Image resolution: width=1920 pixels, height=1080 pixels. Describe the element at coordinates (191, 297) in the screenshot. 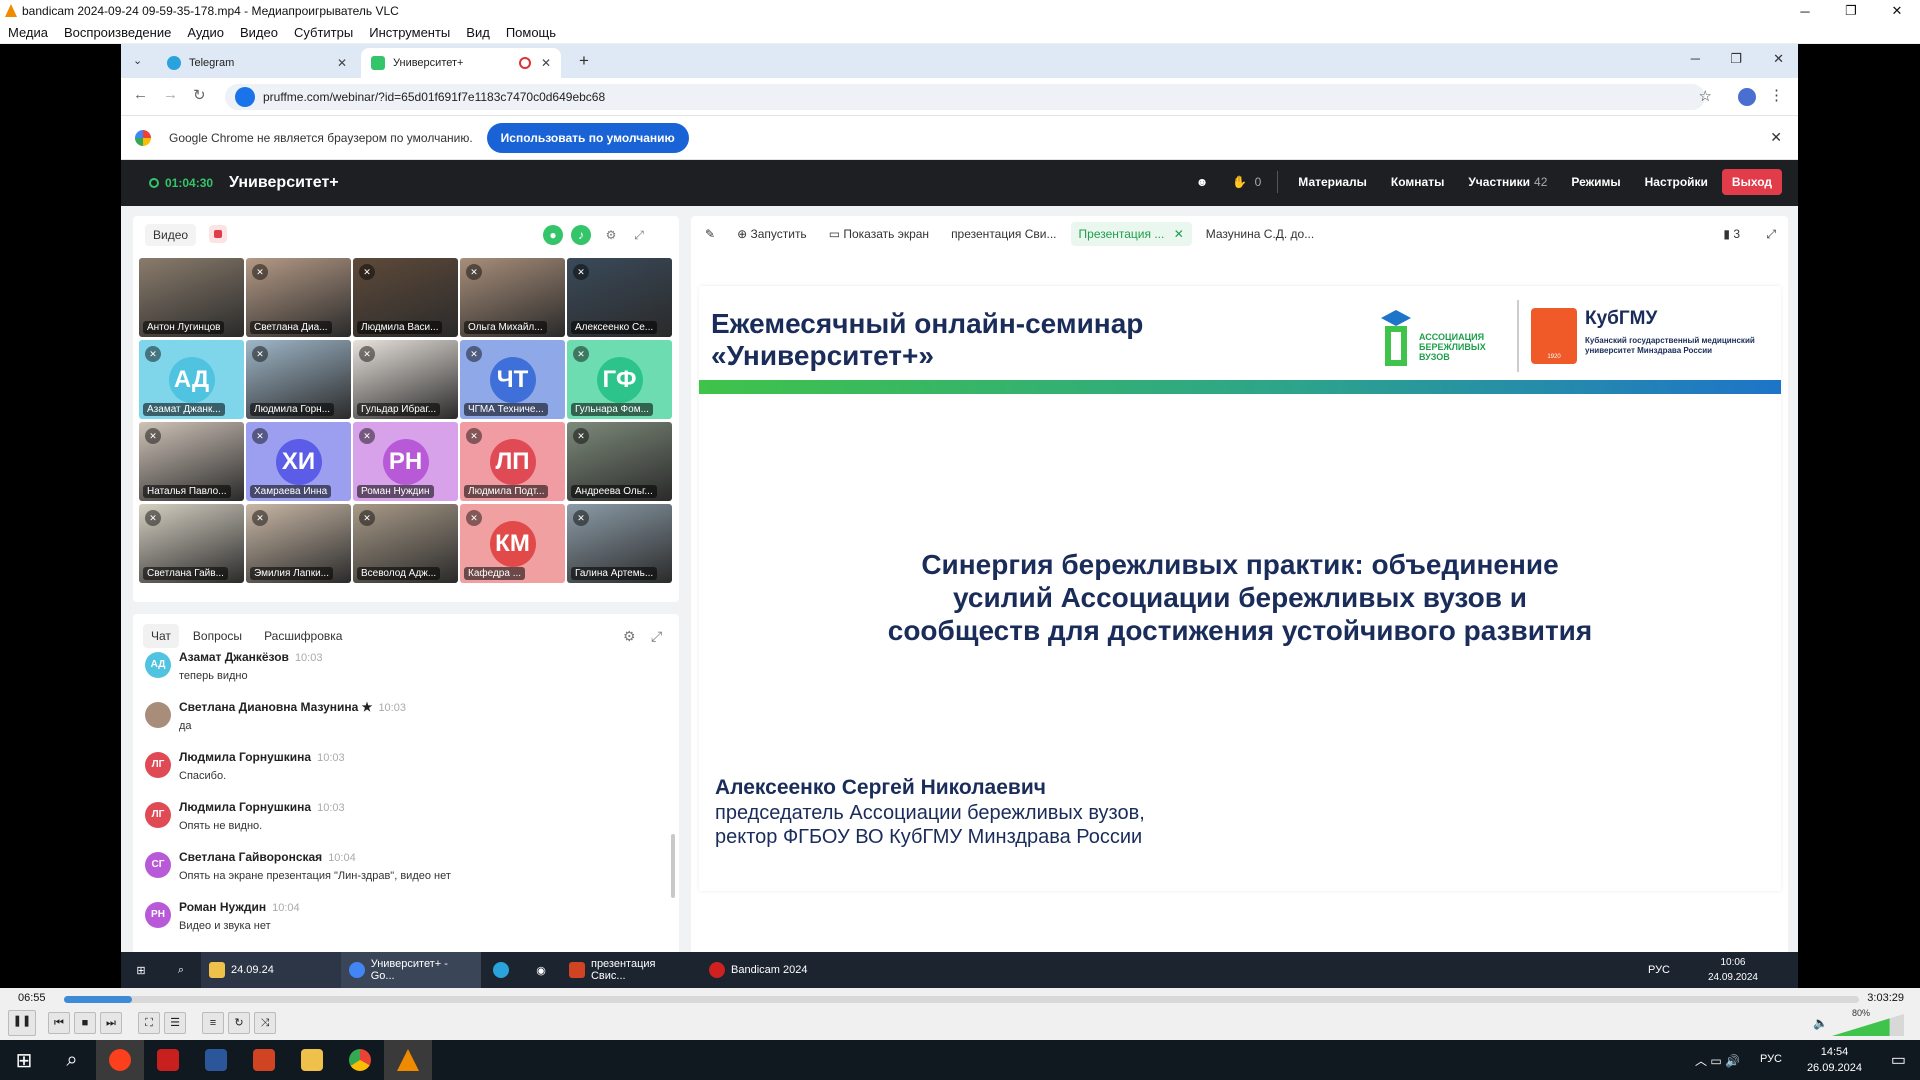

I see `participant-tile: Антон Лугинцов` at that location.